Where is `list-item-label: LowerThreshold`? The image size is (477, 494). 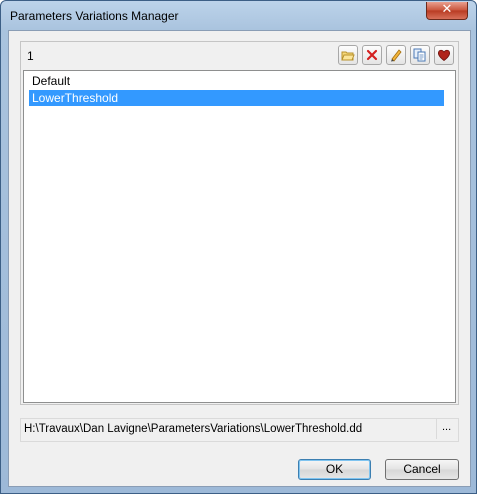 list-item-label: LowerThreshold is located at coordinates (75, 98).